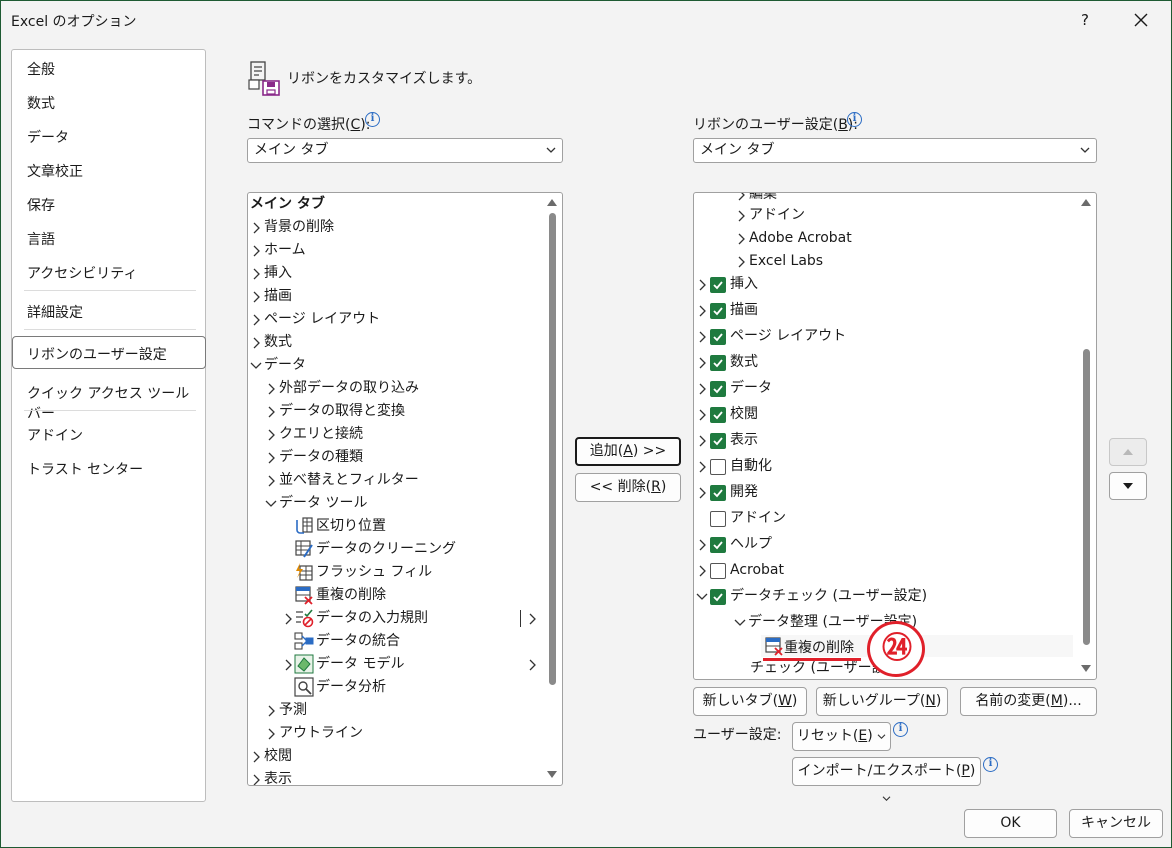 Image resolution: width=1172 pixels, height=848 pixels. What do you see at coordinates (883, 544) in the screenshot?
I see `tab-row-help: ヘルプ` at bounding box center [883, 544].